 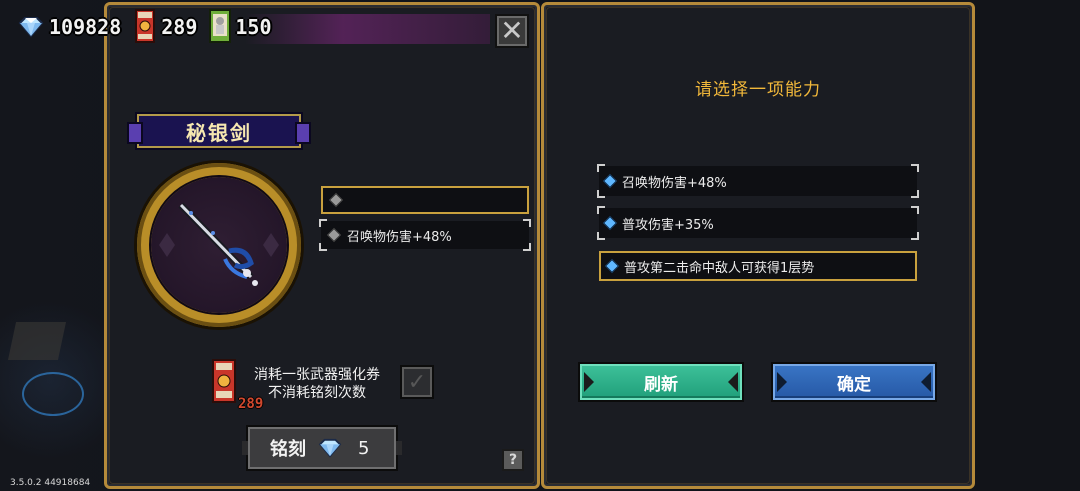 I want to click on weapon-name: 秘银剑, so click(x=219, y=132).